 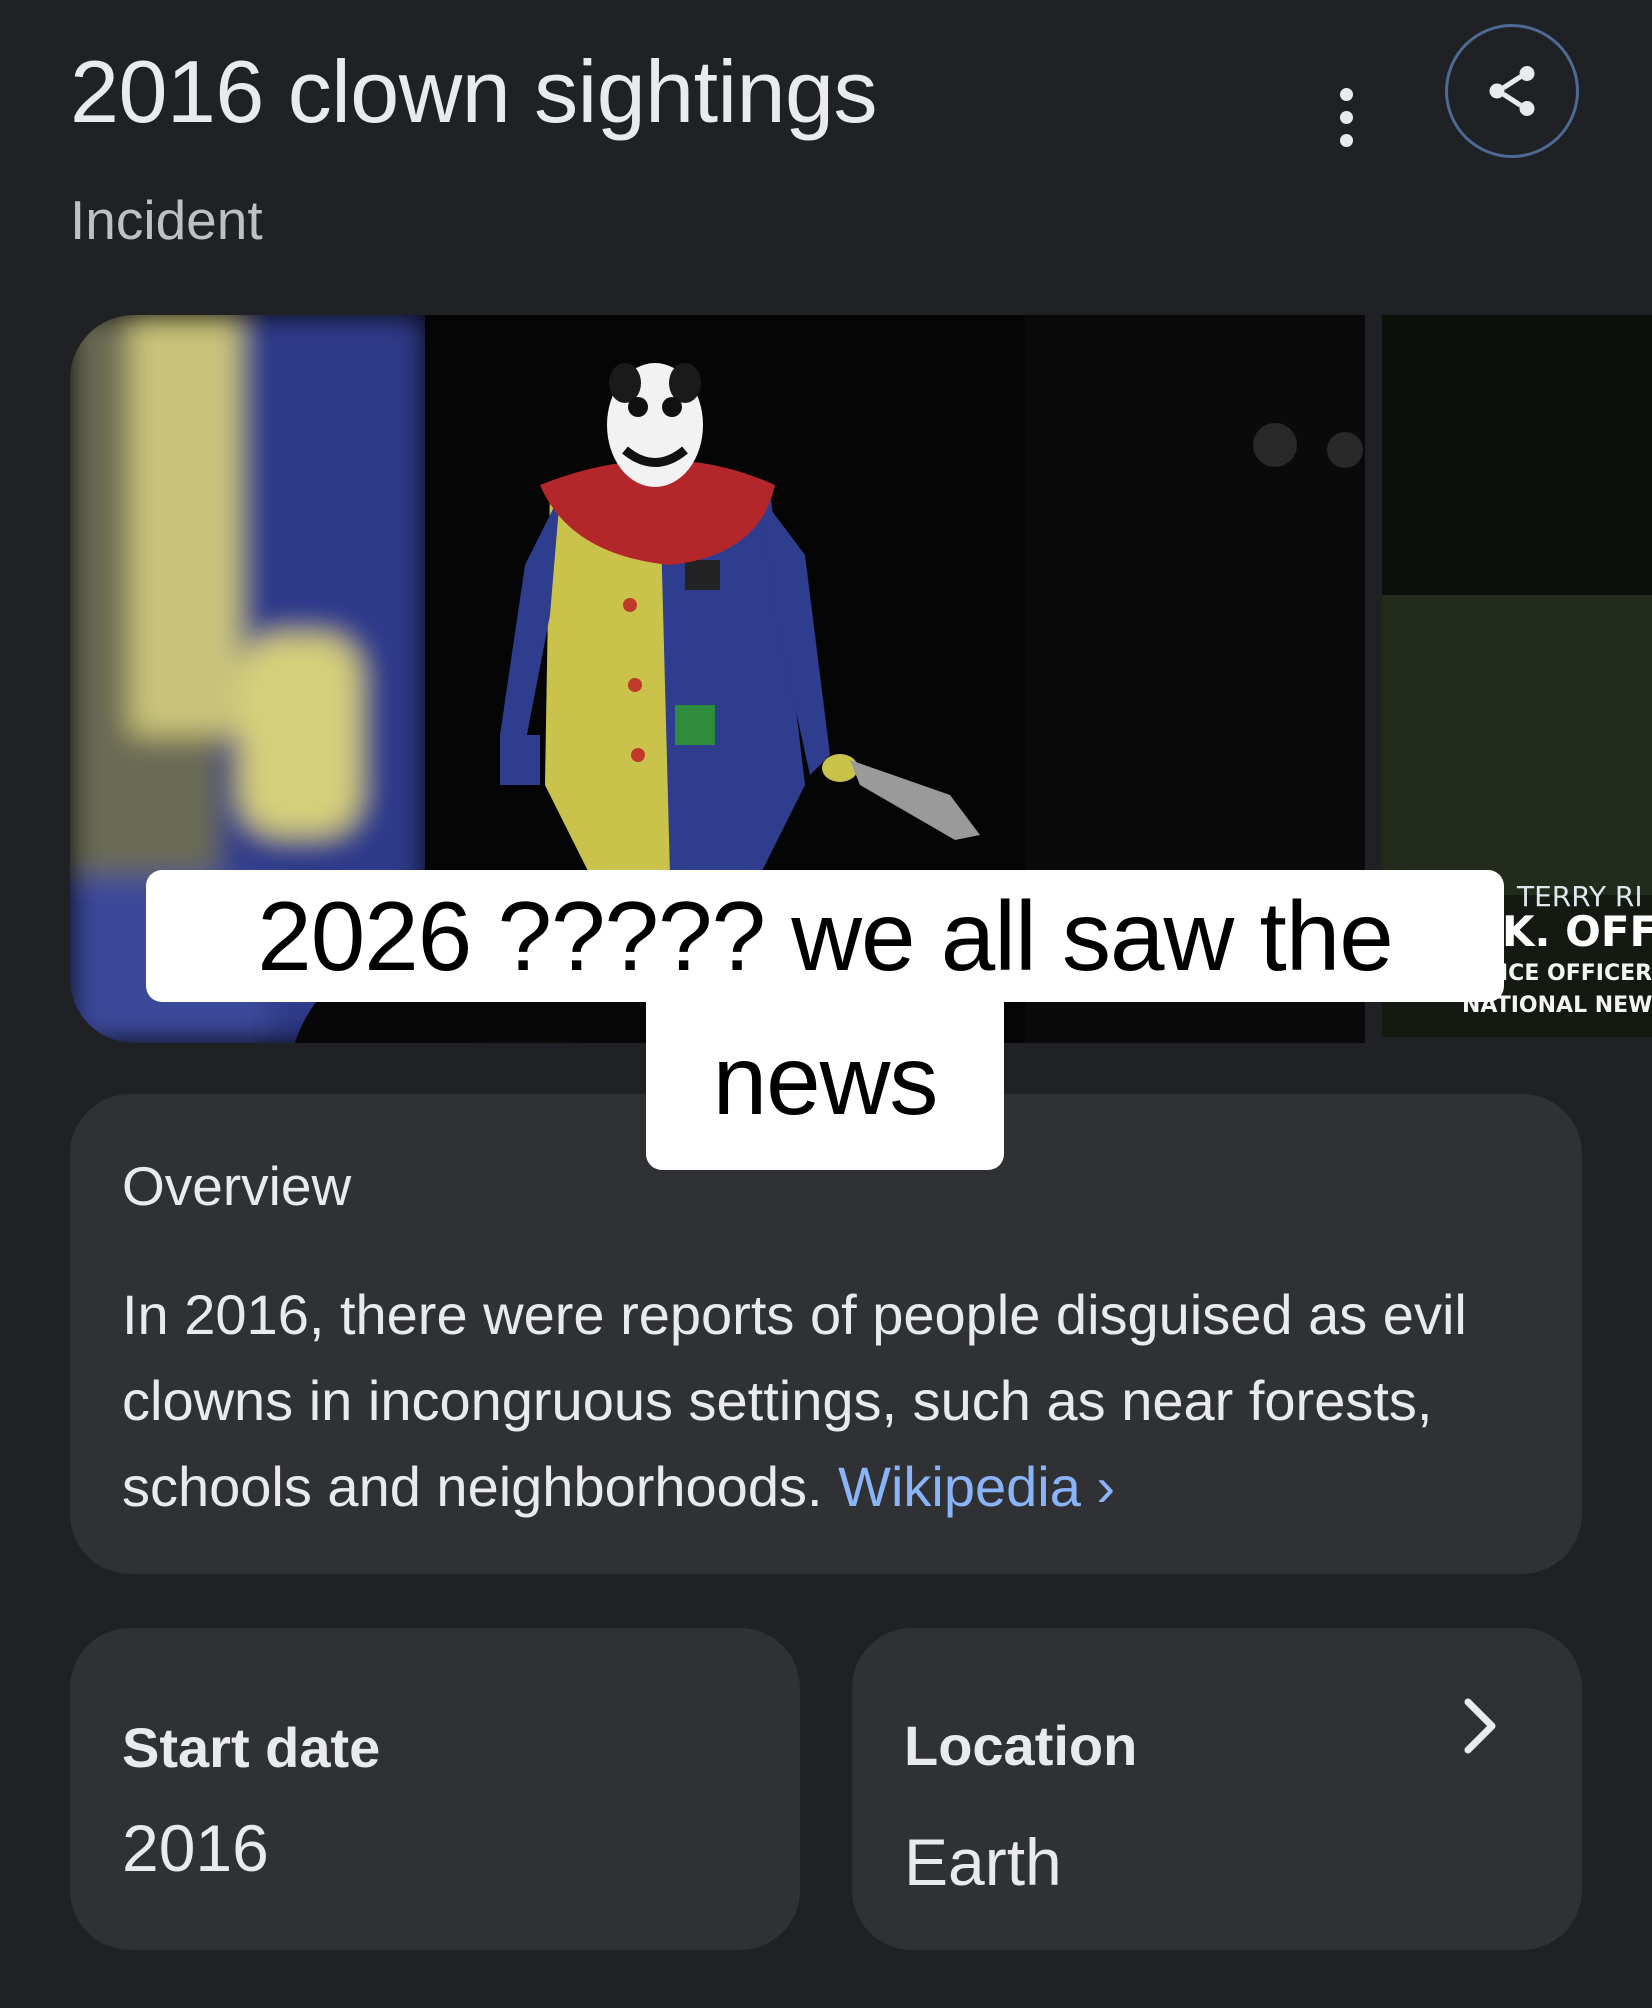 I want to click on start-date-label: Start date, so click(x=251, y=1747).